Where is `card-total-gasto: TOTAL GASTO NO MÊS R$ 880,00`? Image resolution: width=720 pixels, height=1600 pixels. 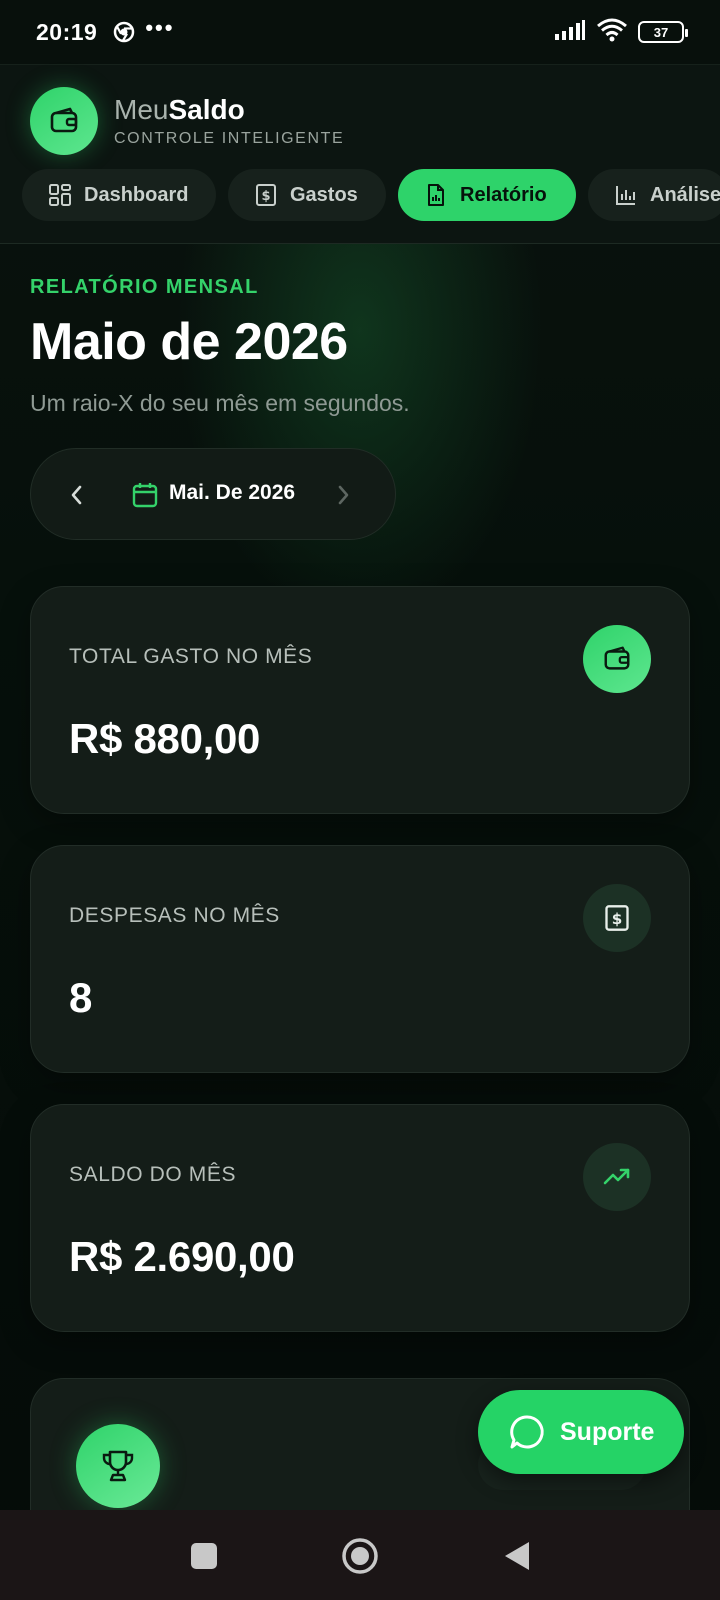 card-total-gasto: TOTAL GASTO NO MÊS R$ 880,00 is located at coordinates (360, 700).